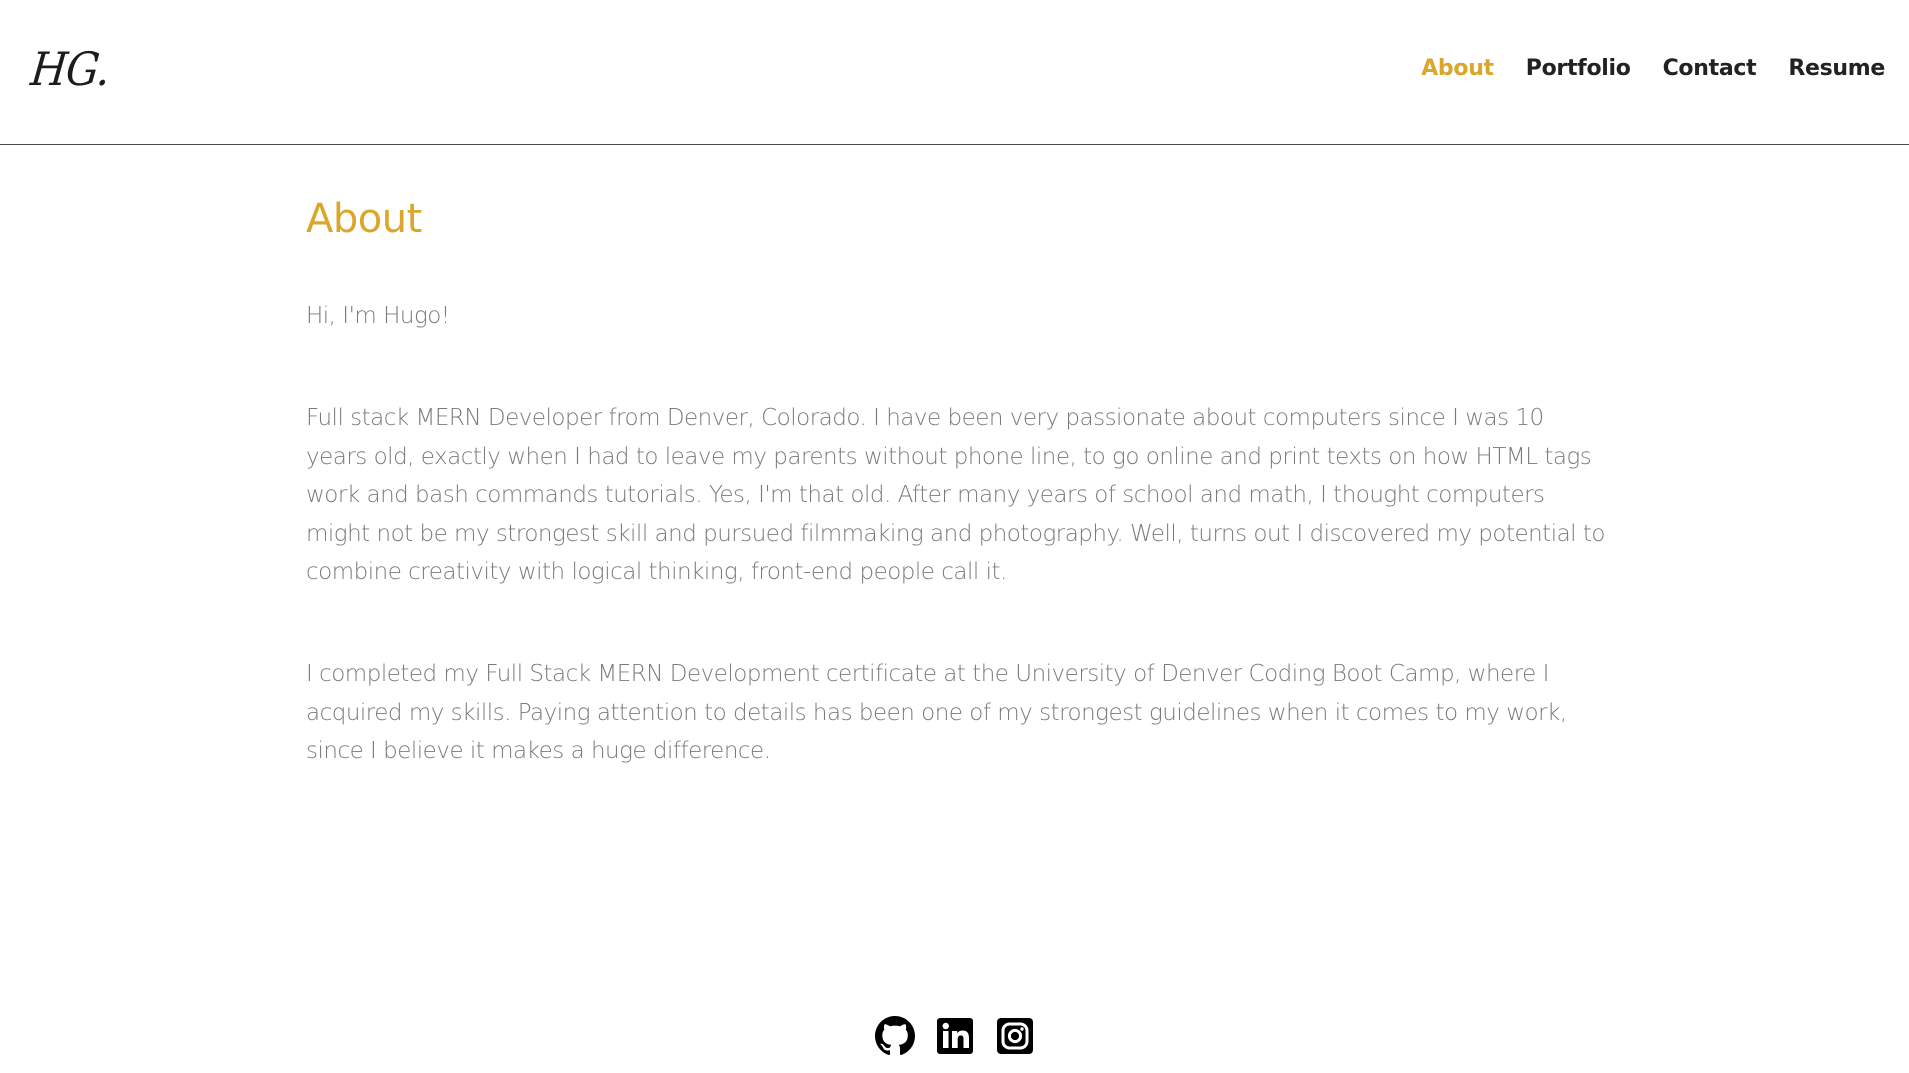  Describe the element at coordinates (1710, 68) in the screenshot. I see `nav-contact-link: Contact` at that location.